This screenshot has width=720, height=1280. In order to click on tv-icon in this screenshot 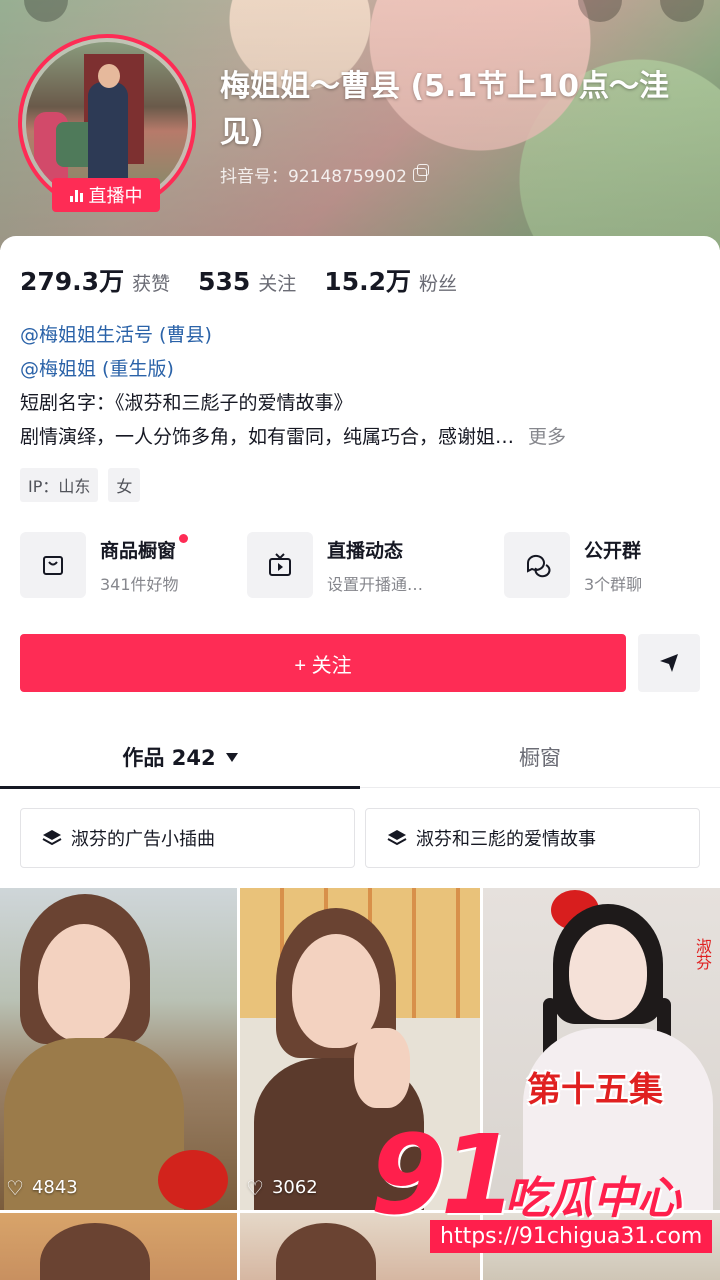, I will do `click(280, 565)`.